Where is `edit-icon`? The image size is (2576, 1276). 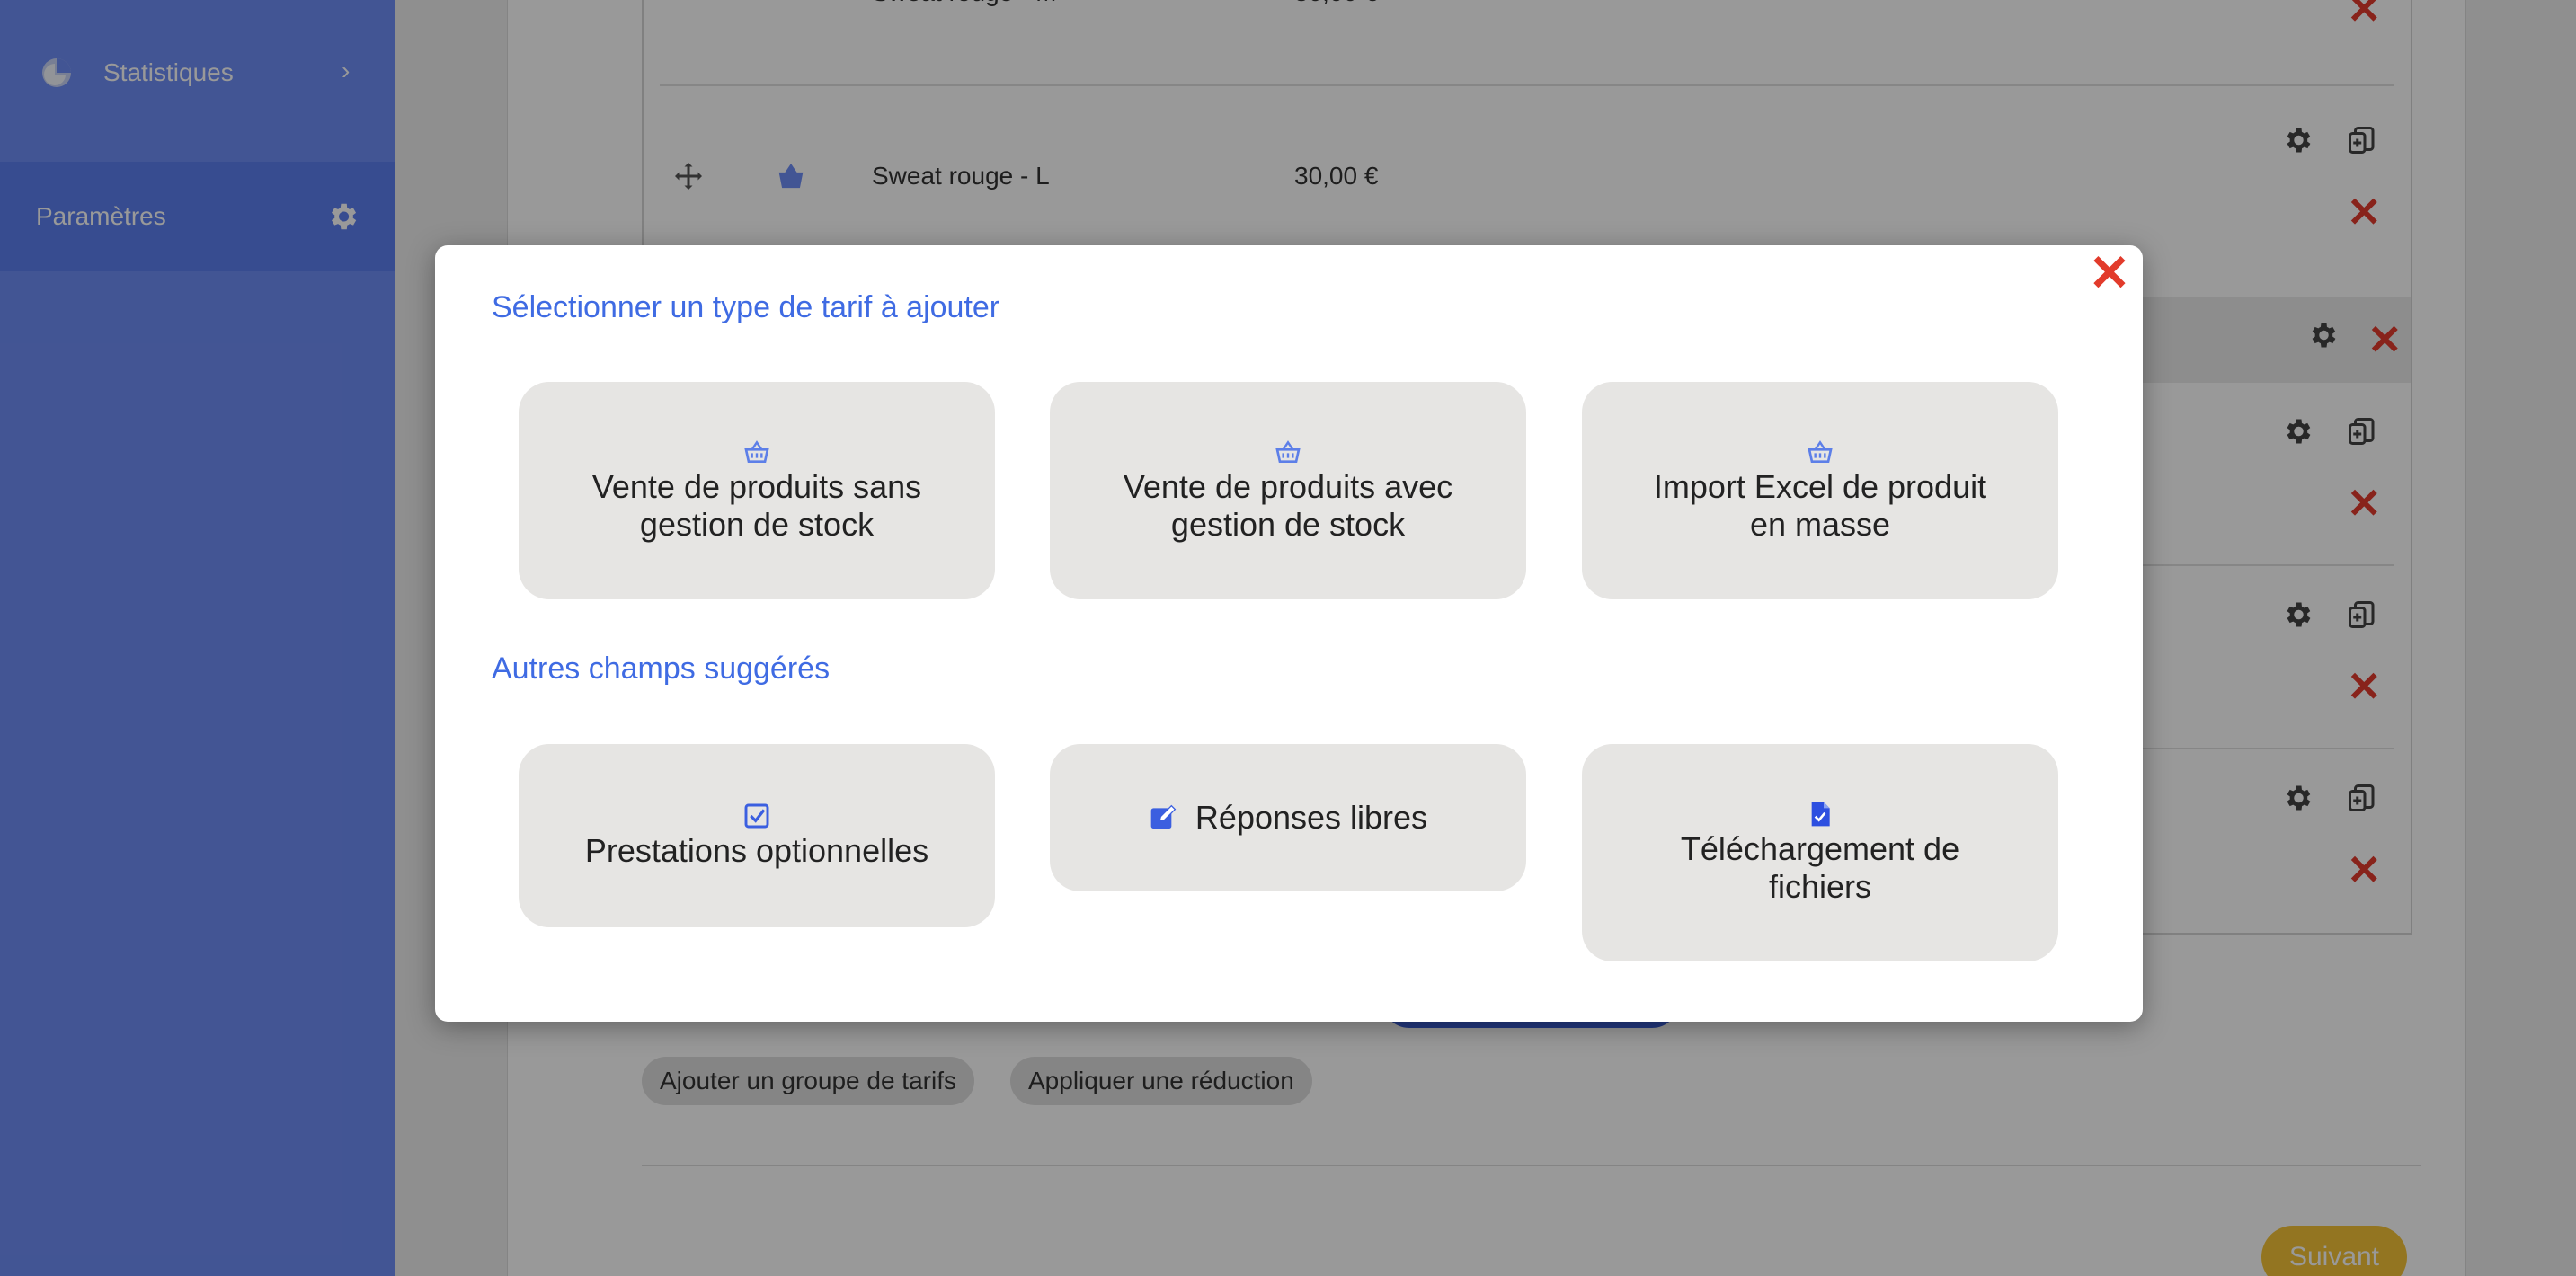
edit-icon is located at coordinates (1163, 816).